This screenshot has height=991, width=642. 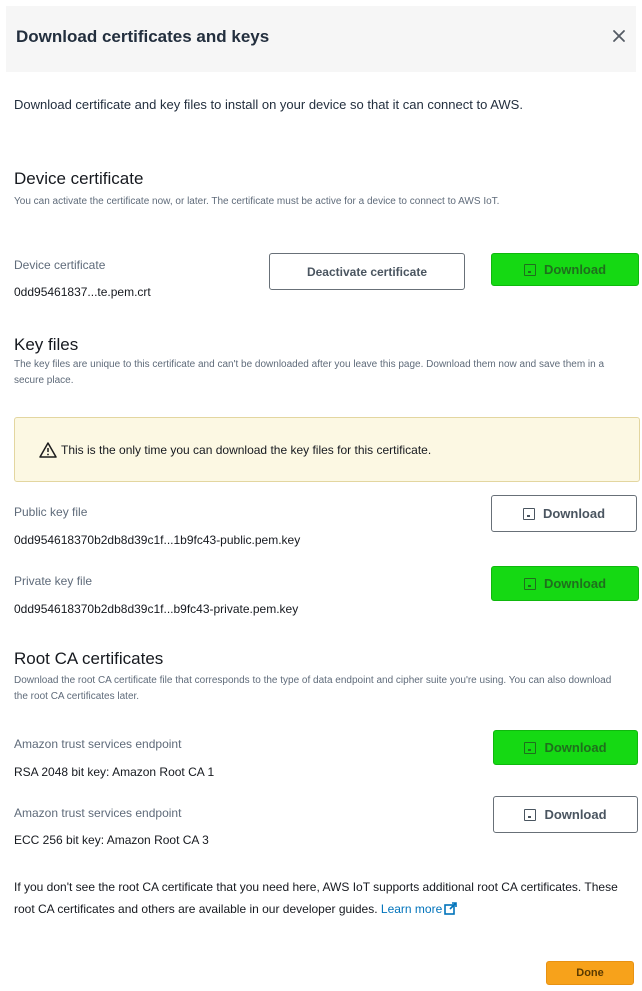 What do you see at coordinates (98, 744) in the screenshot?
I see `rsa-endpoint-label: Amazon trust services endpoint` at bounding box center [98, 744].